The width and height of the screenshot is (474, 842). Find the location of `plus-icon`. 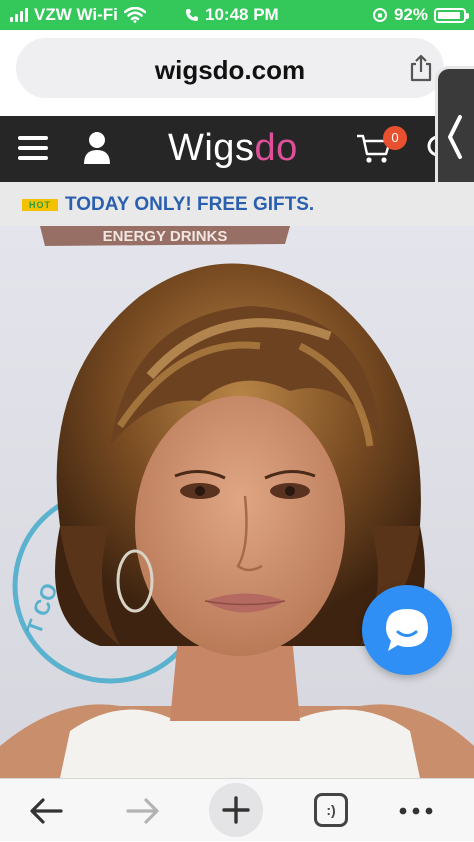

plus-icon is located at coordinates (236, 810).